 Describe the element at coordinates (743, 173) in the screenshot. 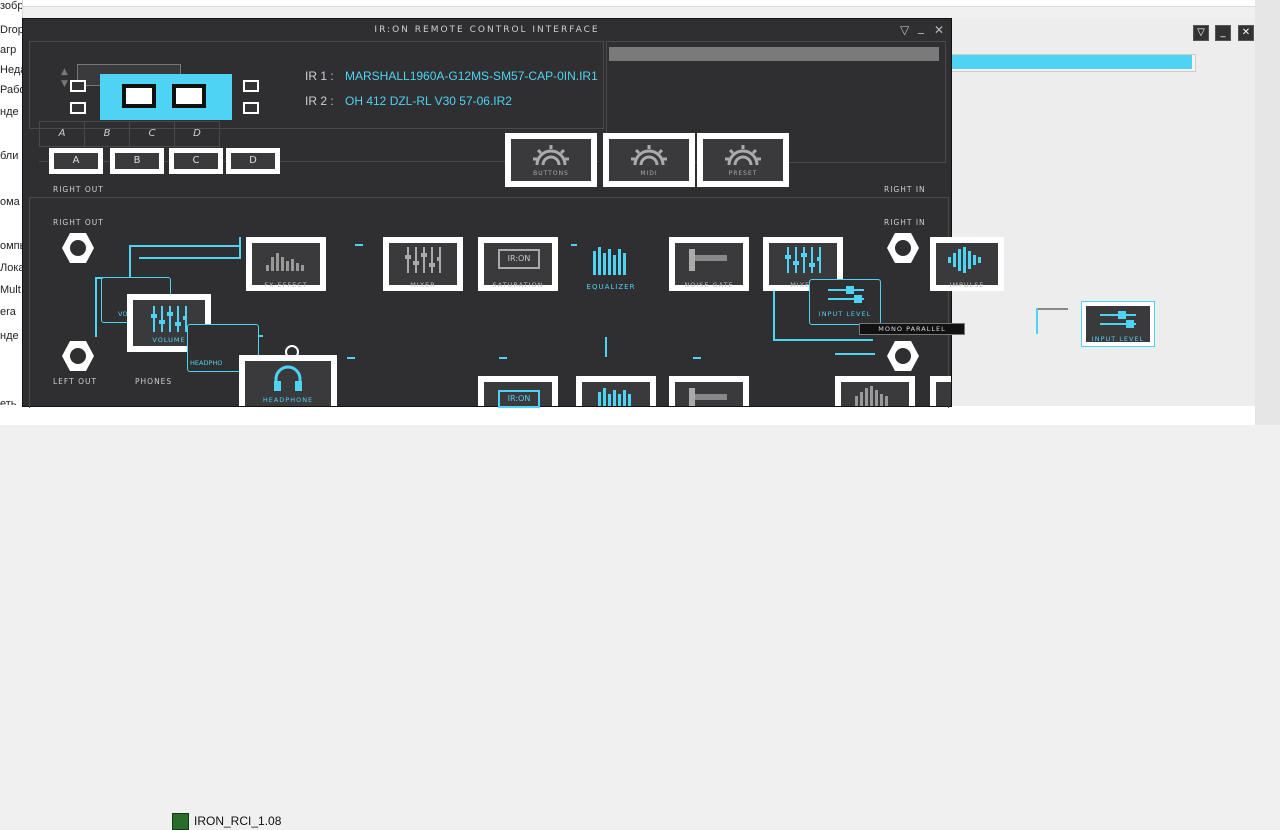

I see `preset-label: PRESET` at that location.